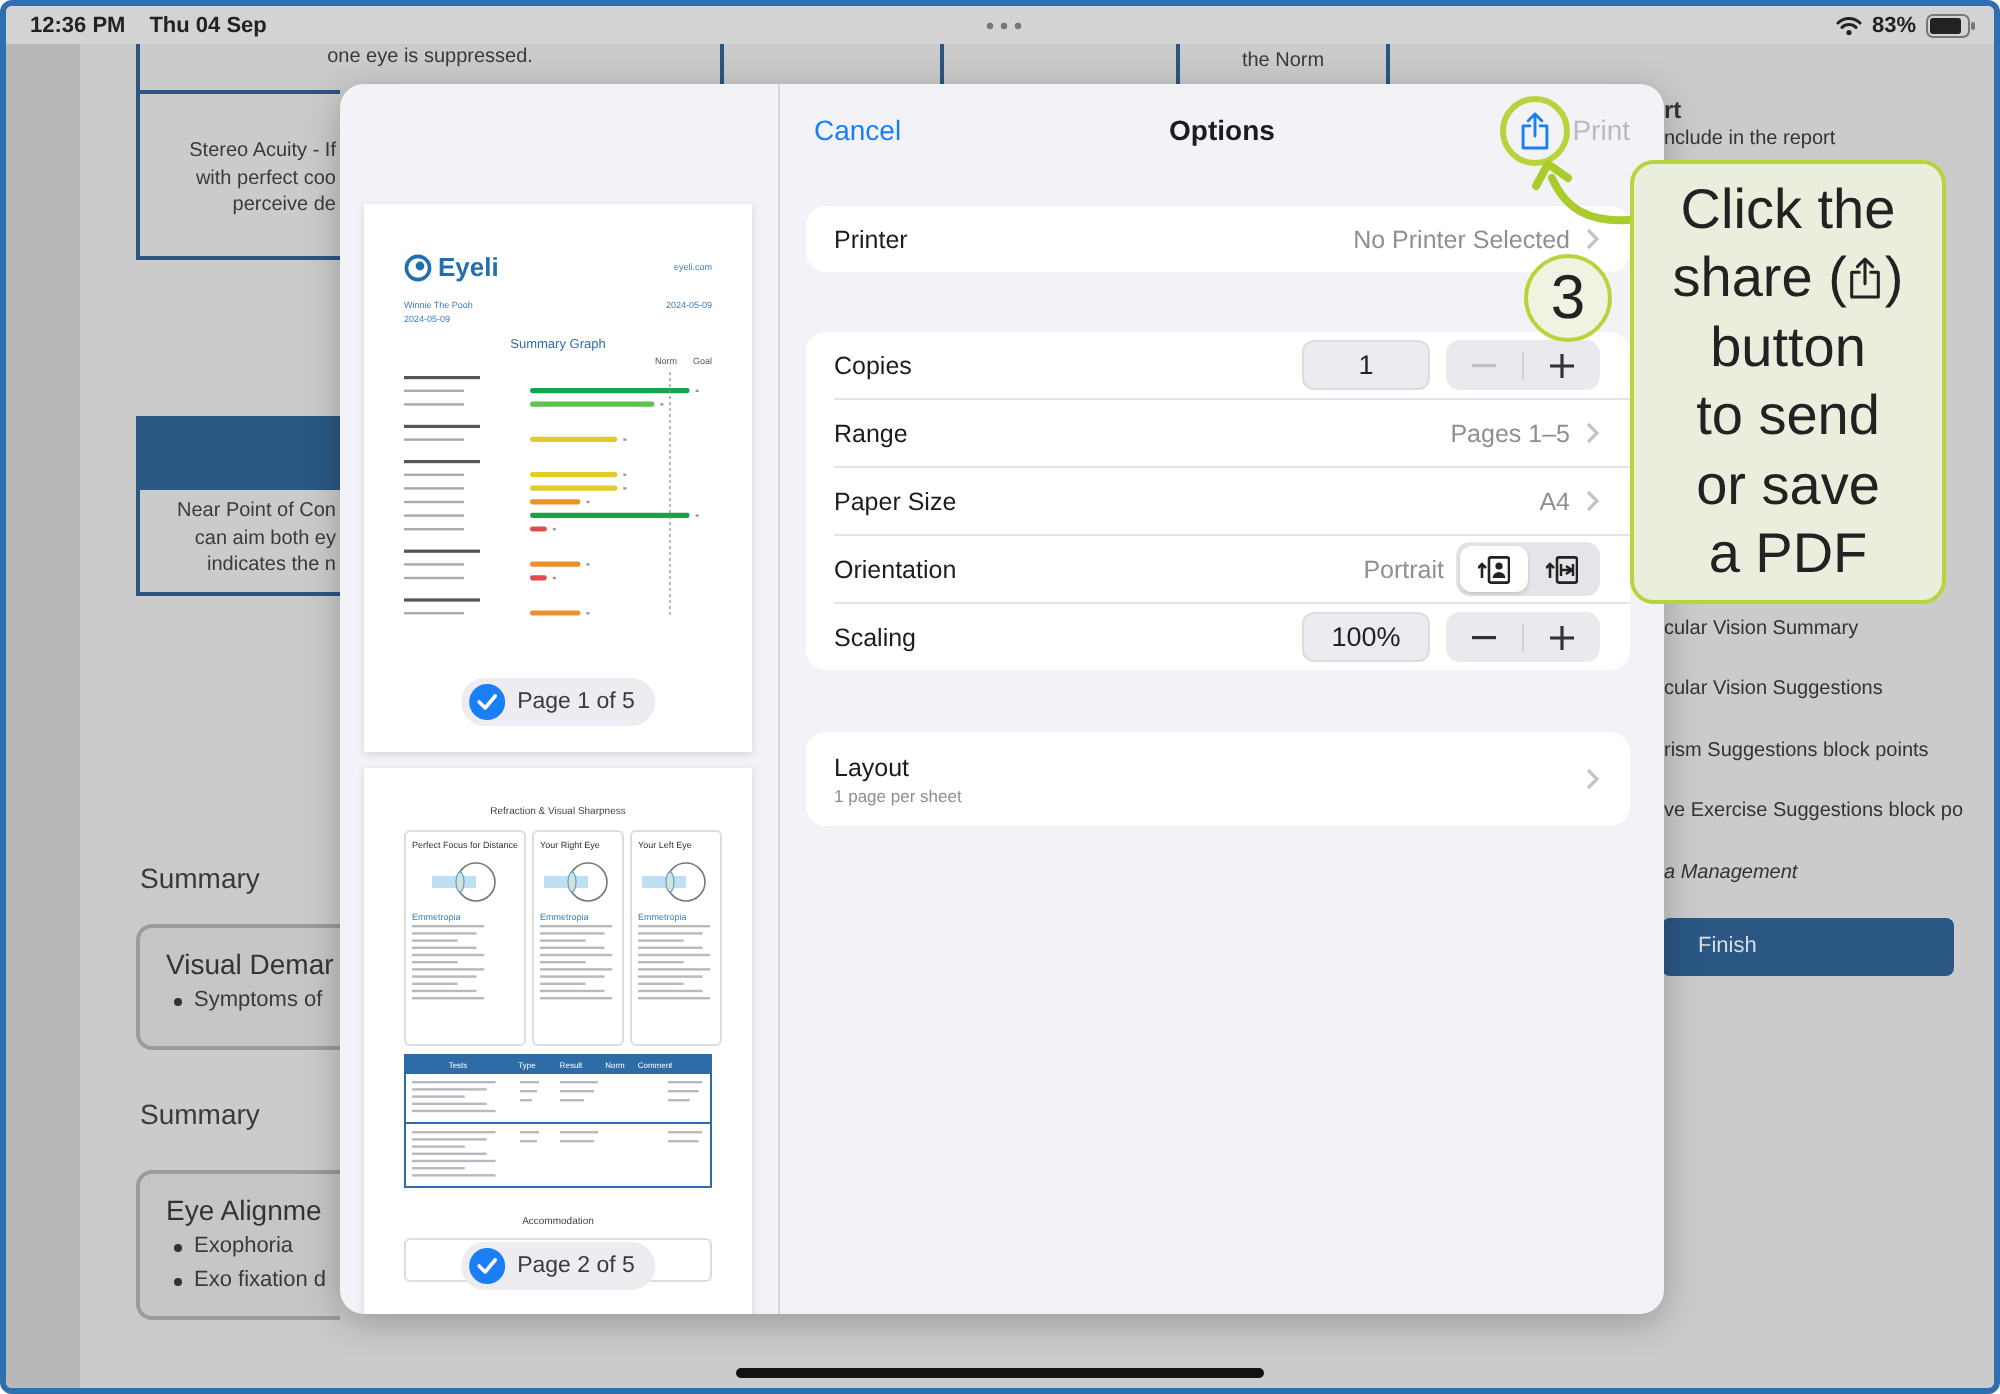 The width and height of the screenshot is (2000, 1394). Describe the element at coordinates (208, 25) in the screenshot. I see `status-date: Thu 04 Sep` at that location.